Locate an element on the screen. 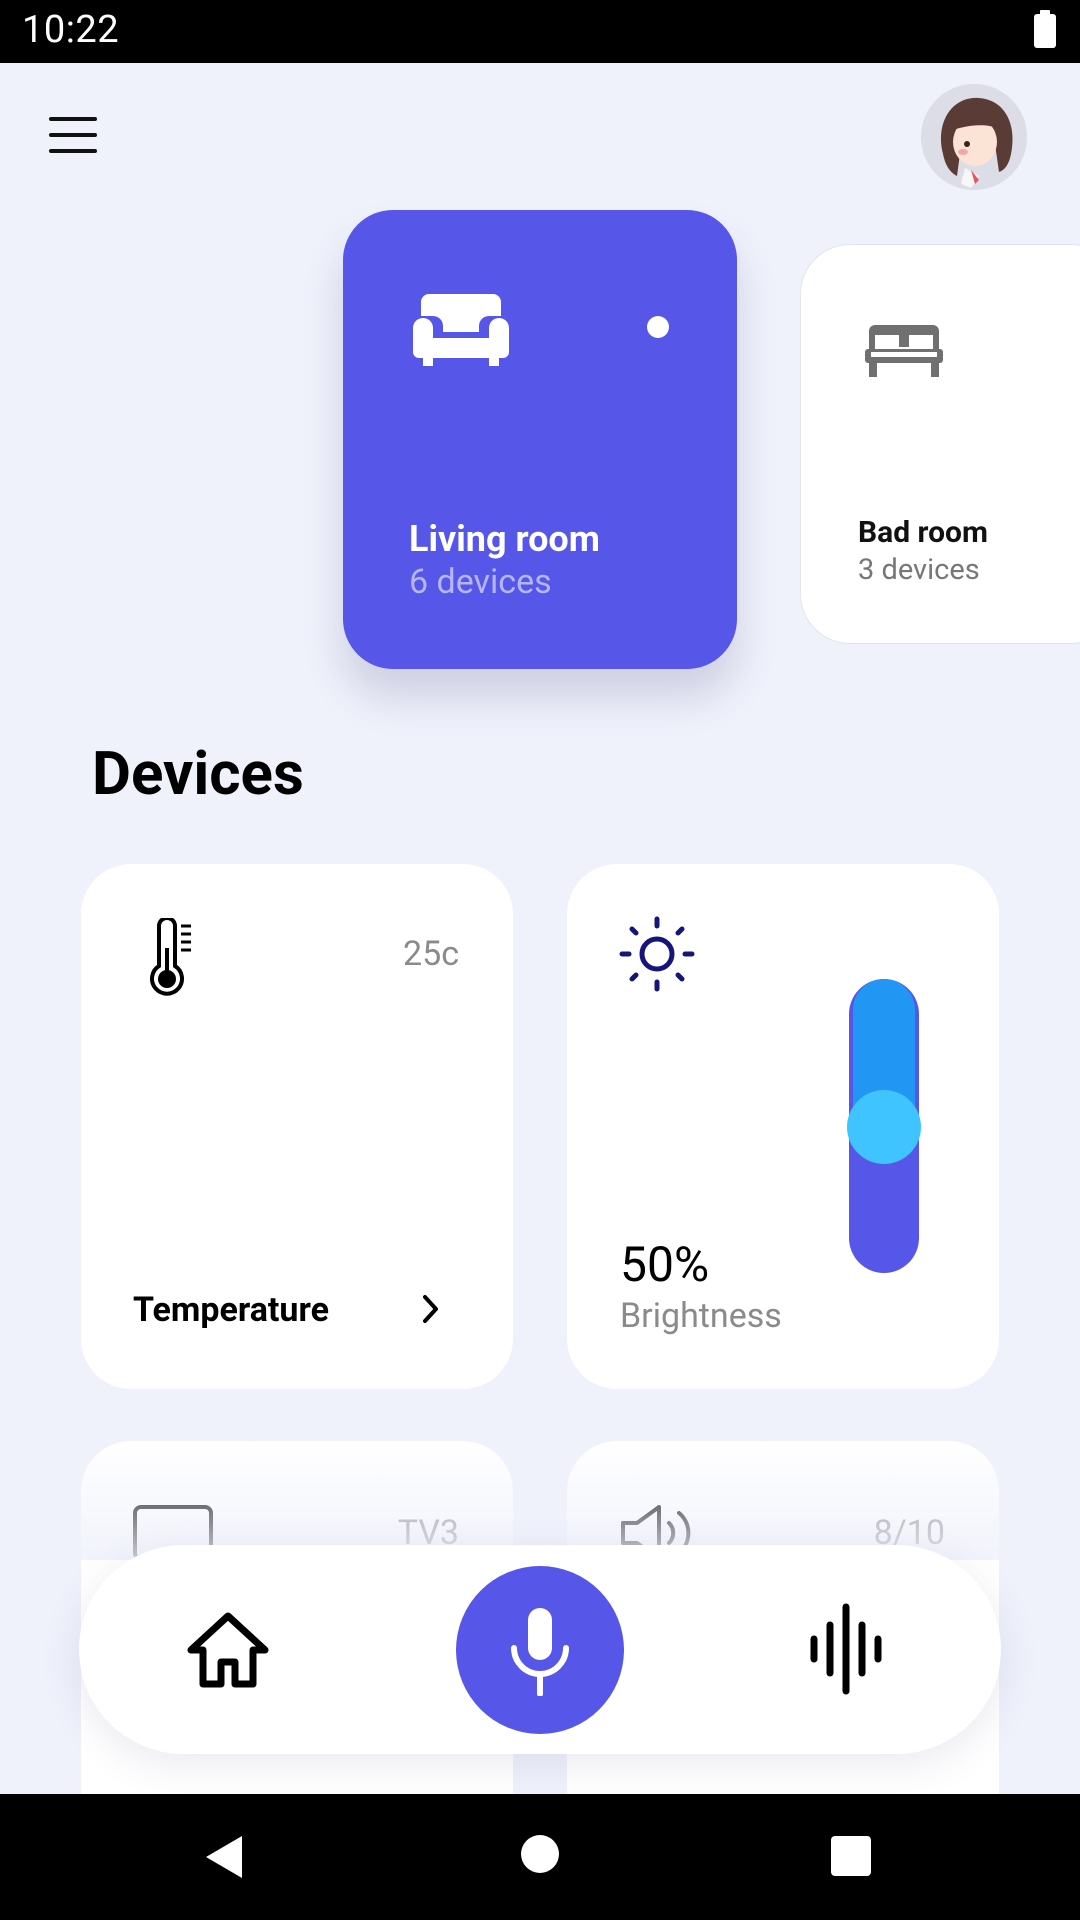 The image size is (1080, 1920). device-card-temperature: 25c Temperature is located at coordinates (297, 1126).